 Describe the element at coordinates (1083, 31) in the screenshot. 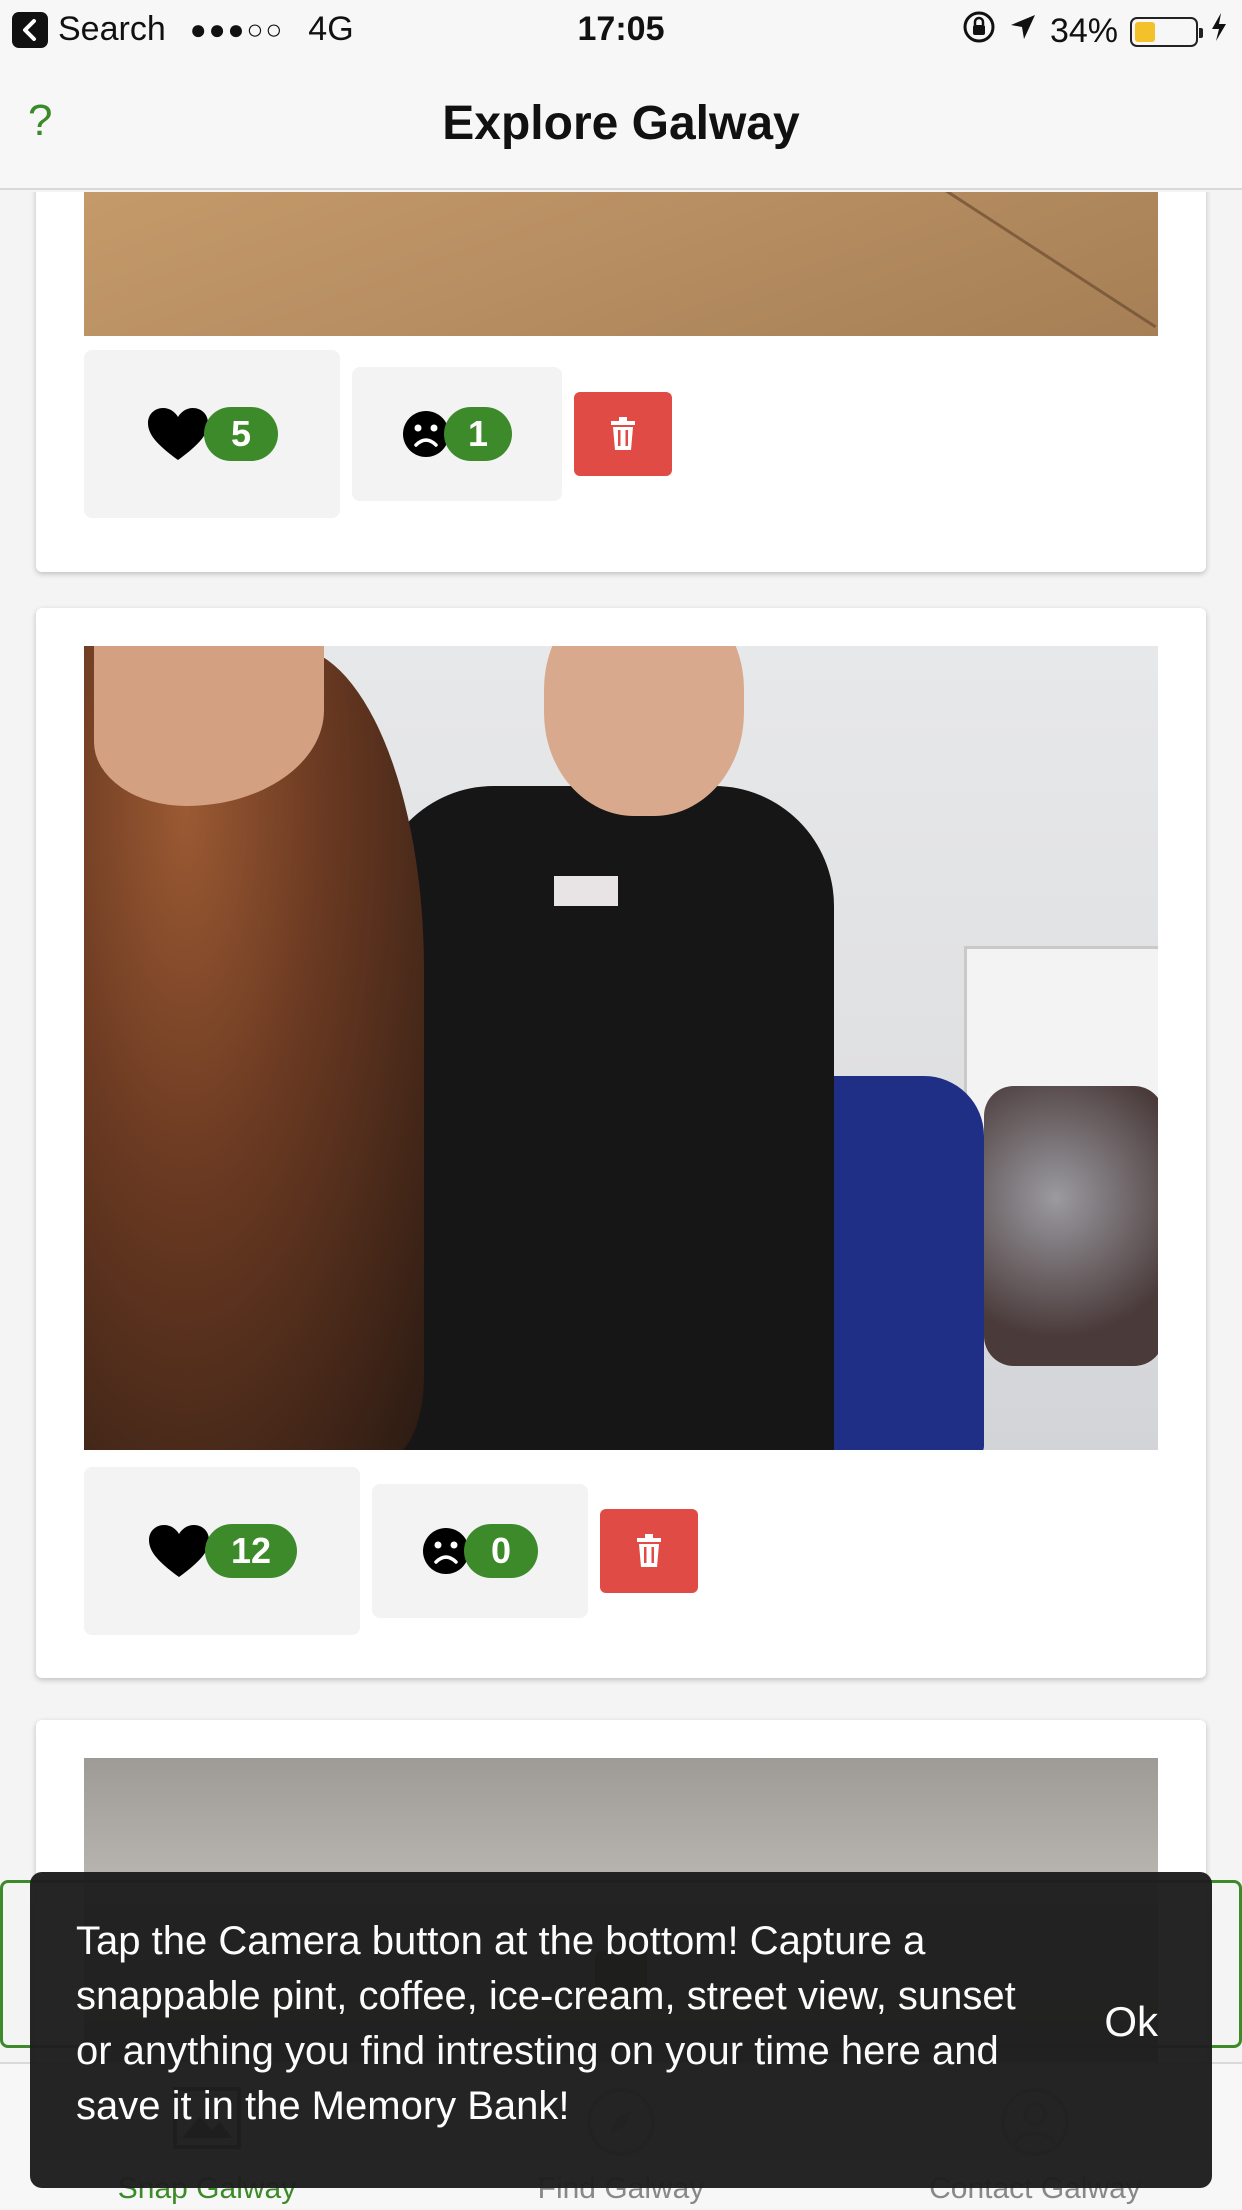

I see `battery-percent: 34%` at that location.